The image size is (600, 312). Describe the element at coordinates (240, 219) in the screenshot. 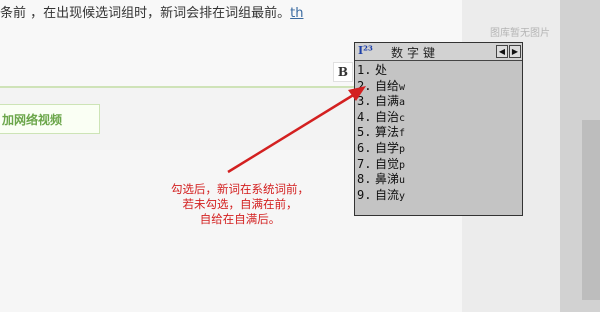

I see `annotation-line: 自给在自满后。` at that location.